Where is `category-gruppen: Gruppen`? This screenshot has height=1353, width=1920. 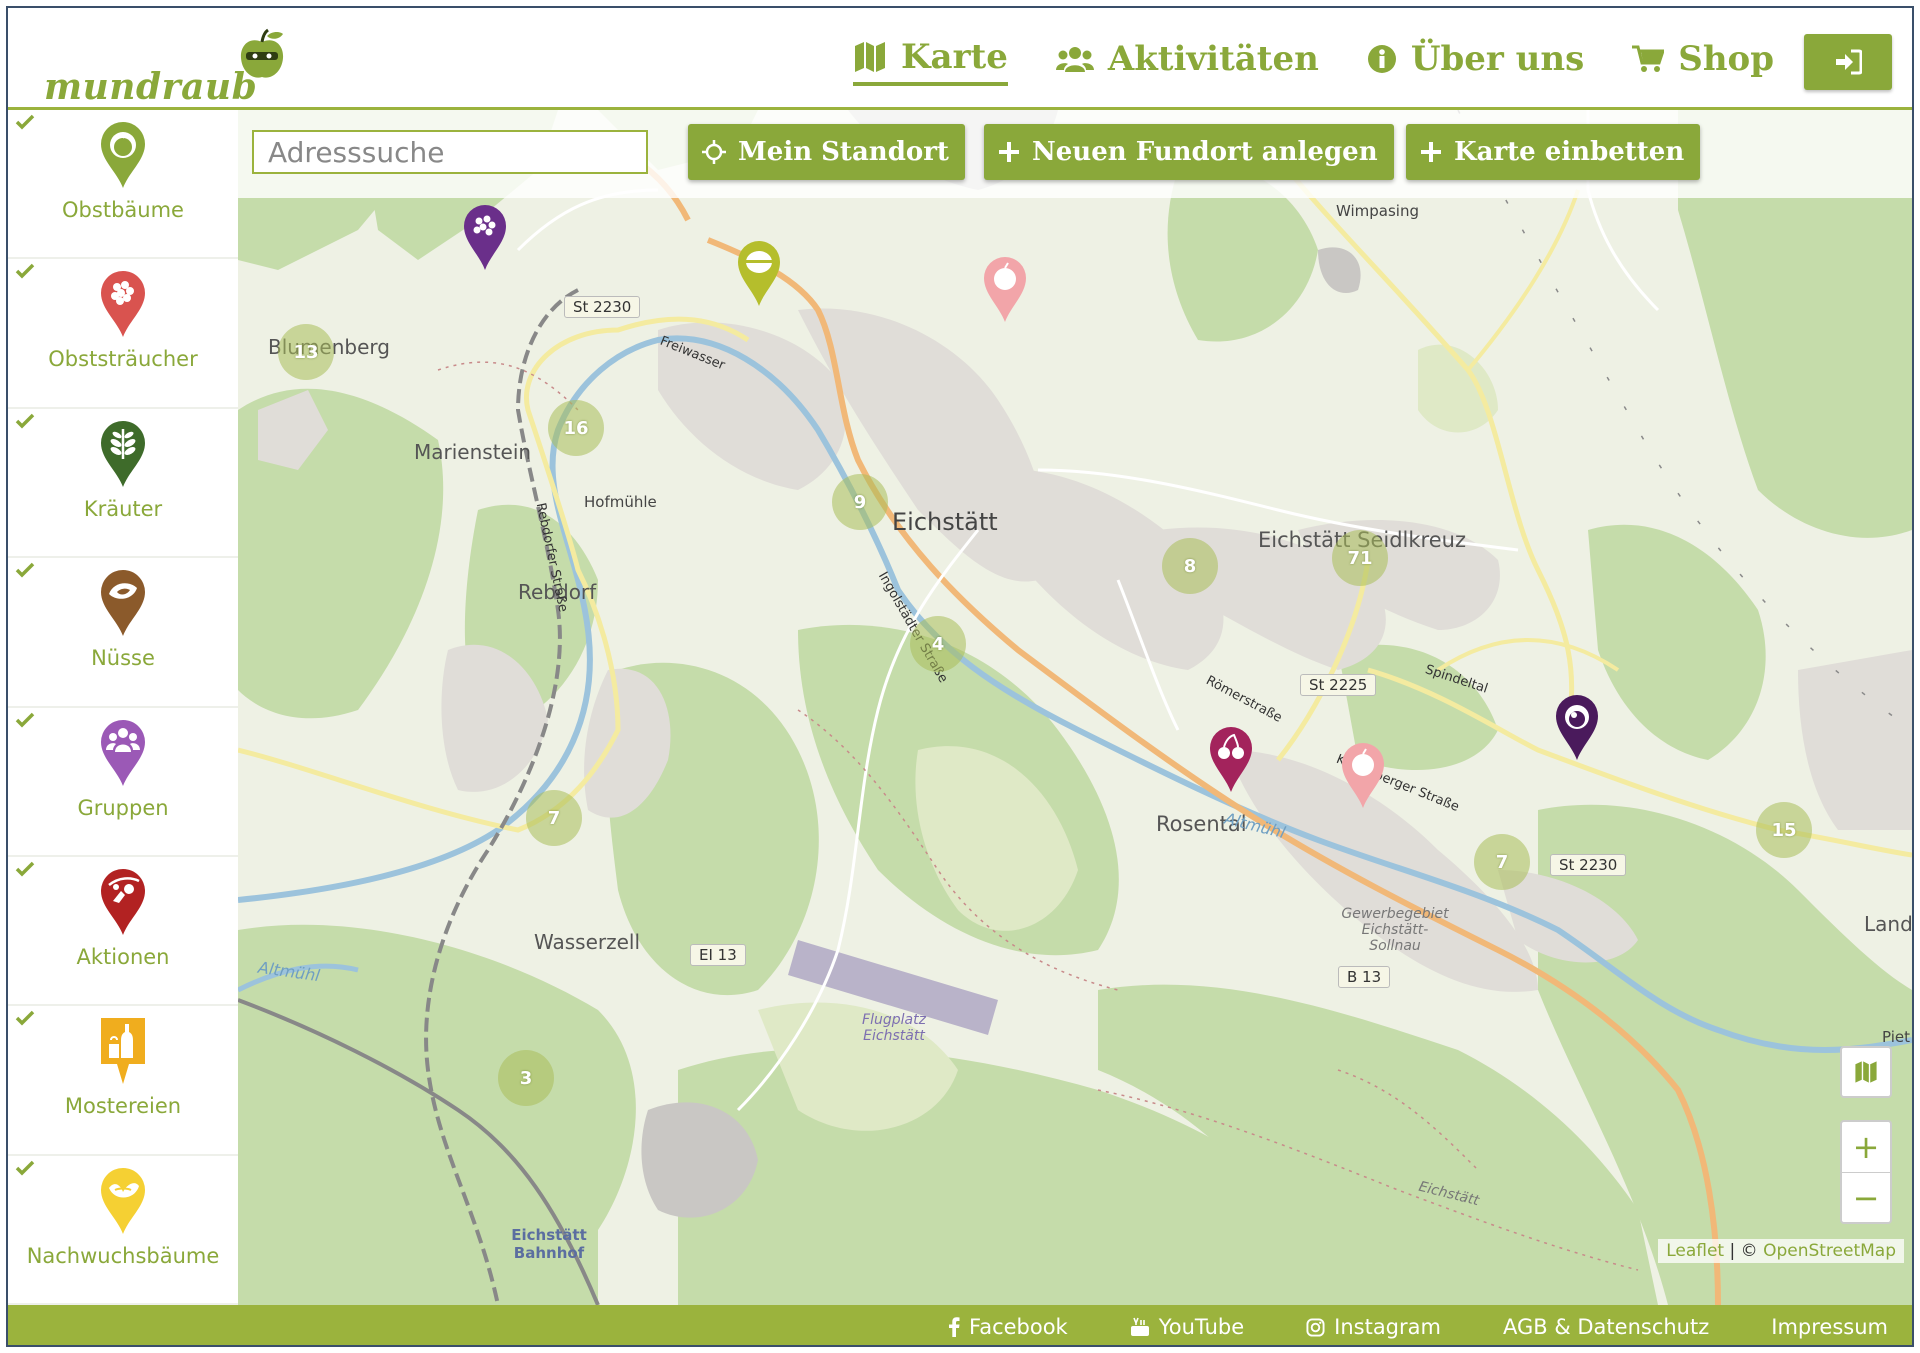
category-gruppen: Gruppen is located at coordinates (123, 782).